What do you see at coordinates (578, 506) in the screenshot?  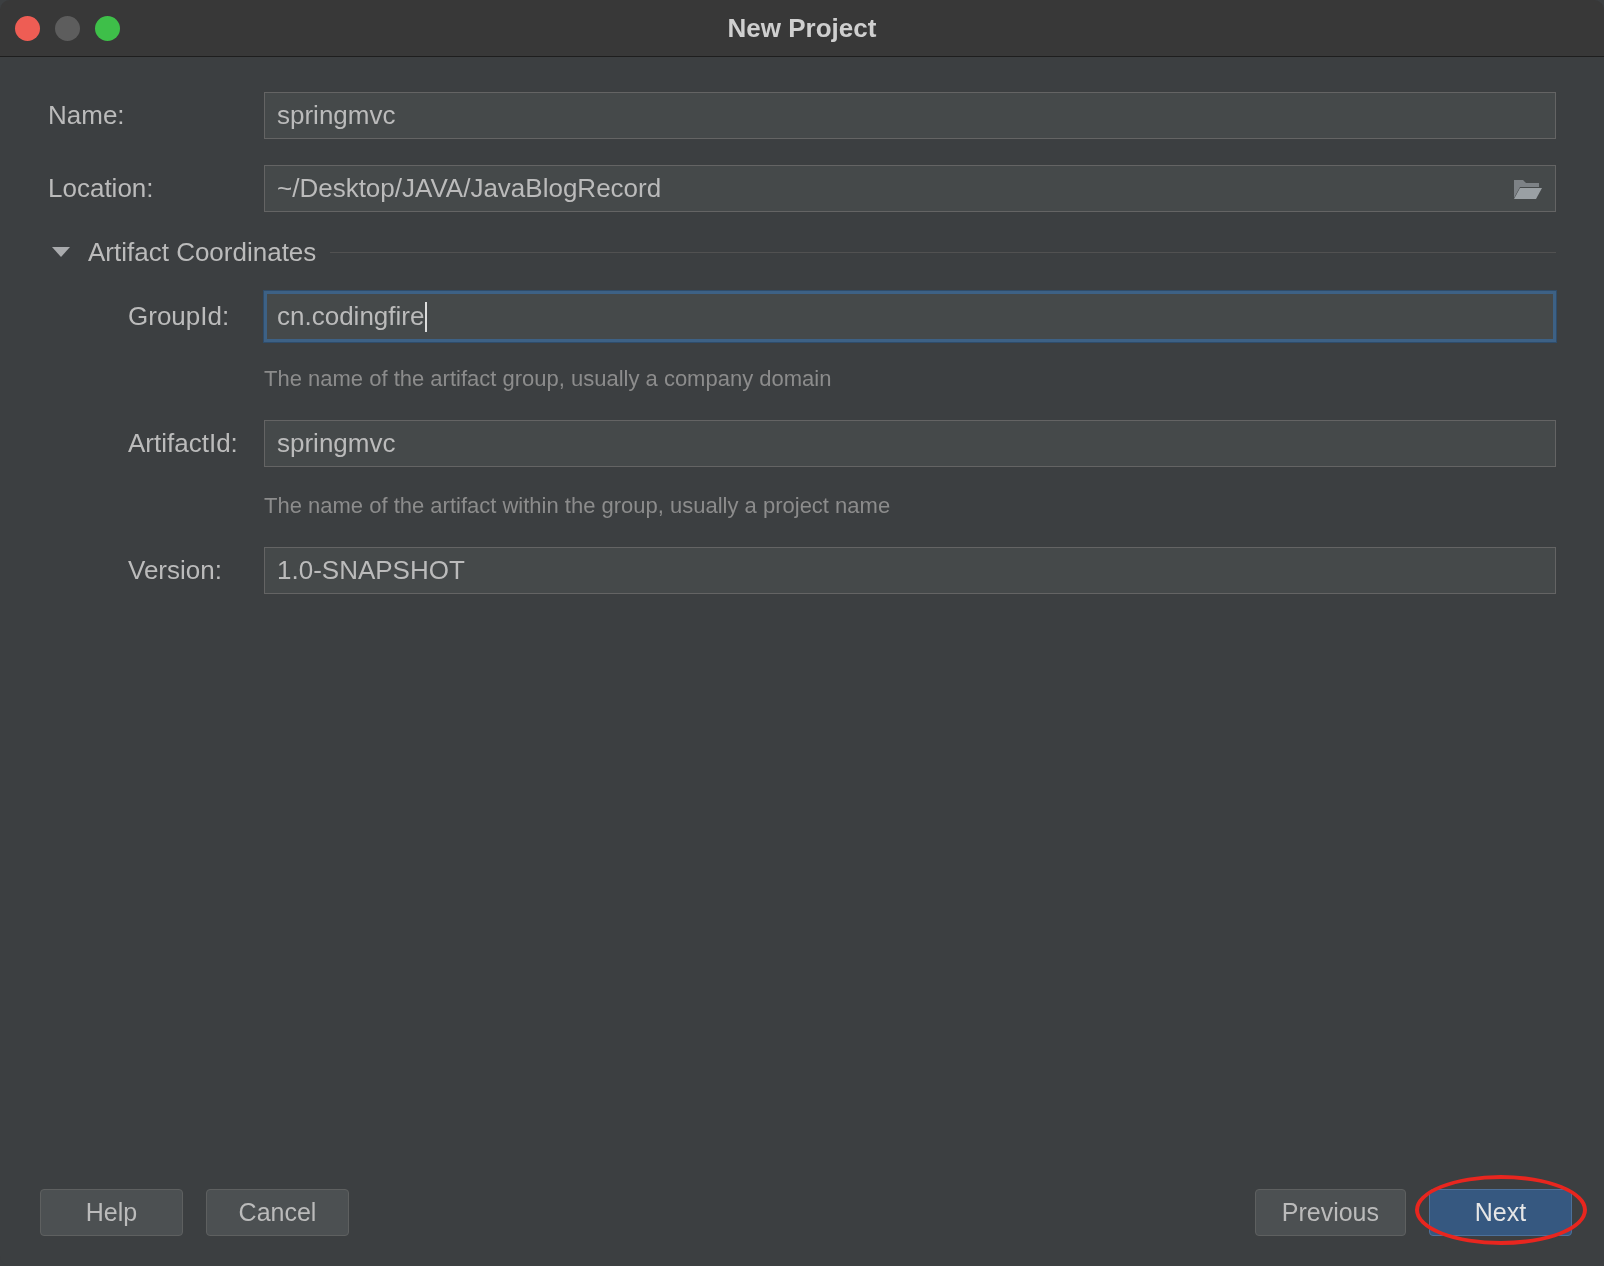 I see `hint-text: The name of the artifact within the group, usually a project name` at bounding box center [578, 506].